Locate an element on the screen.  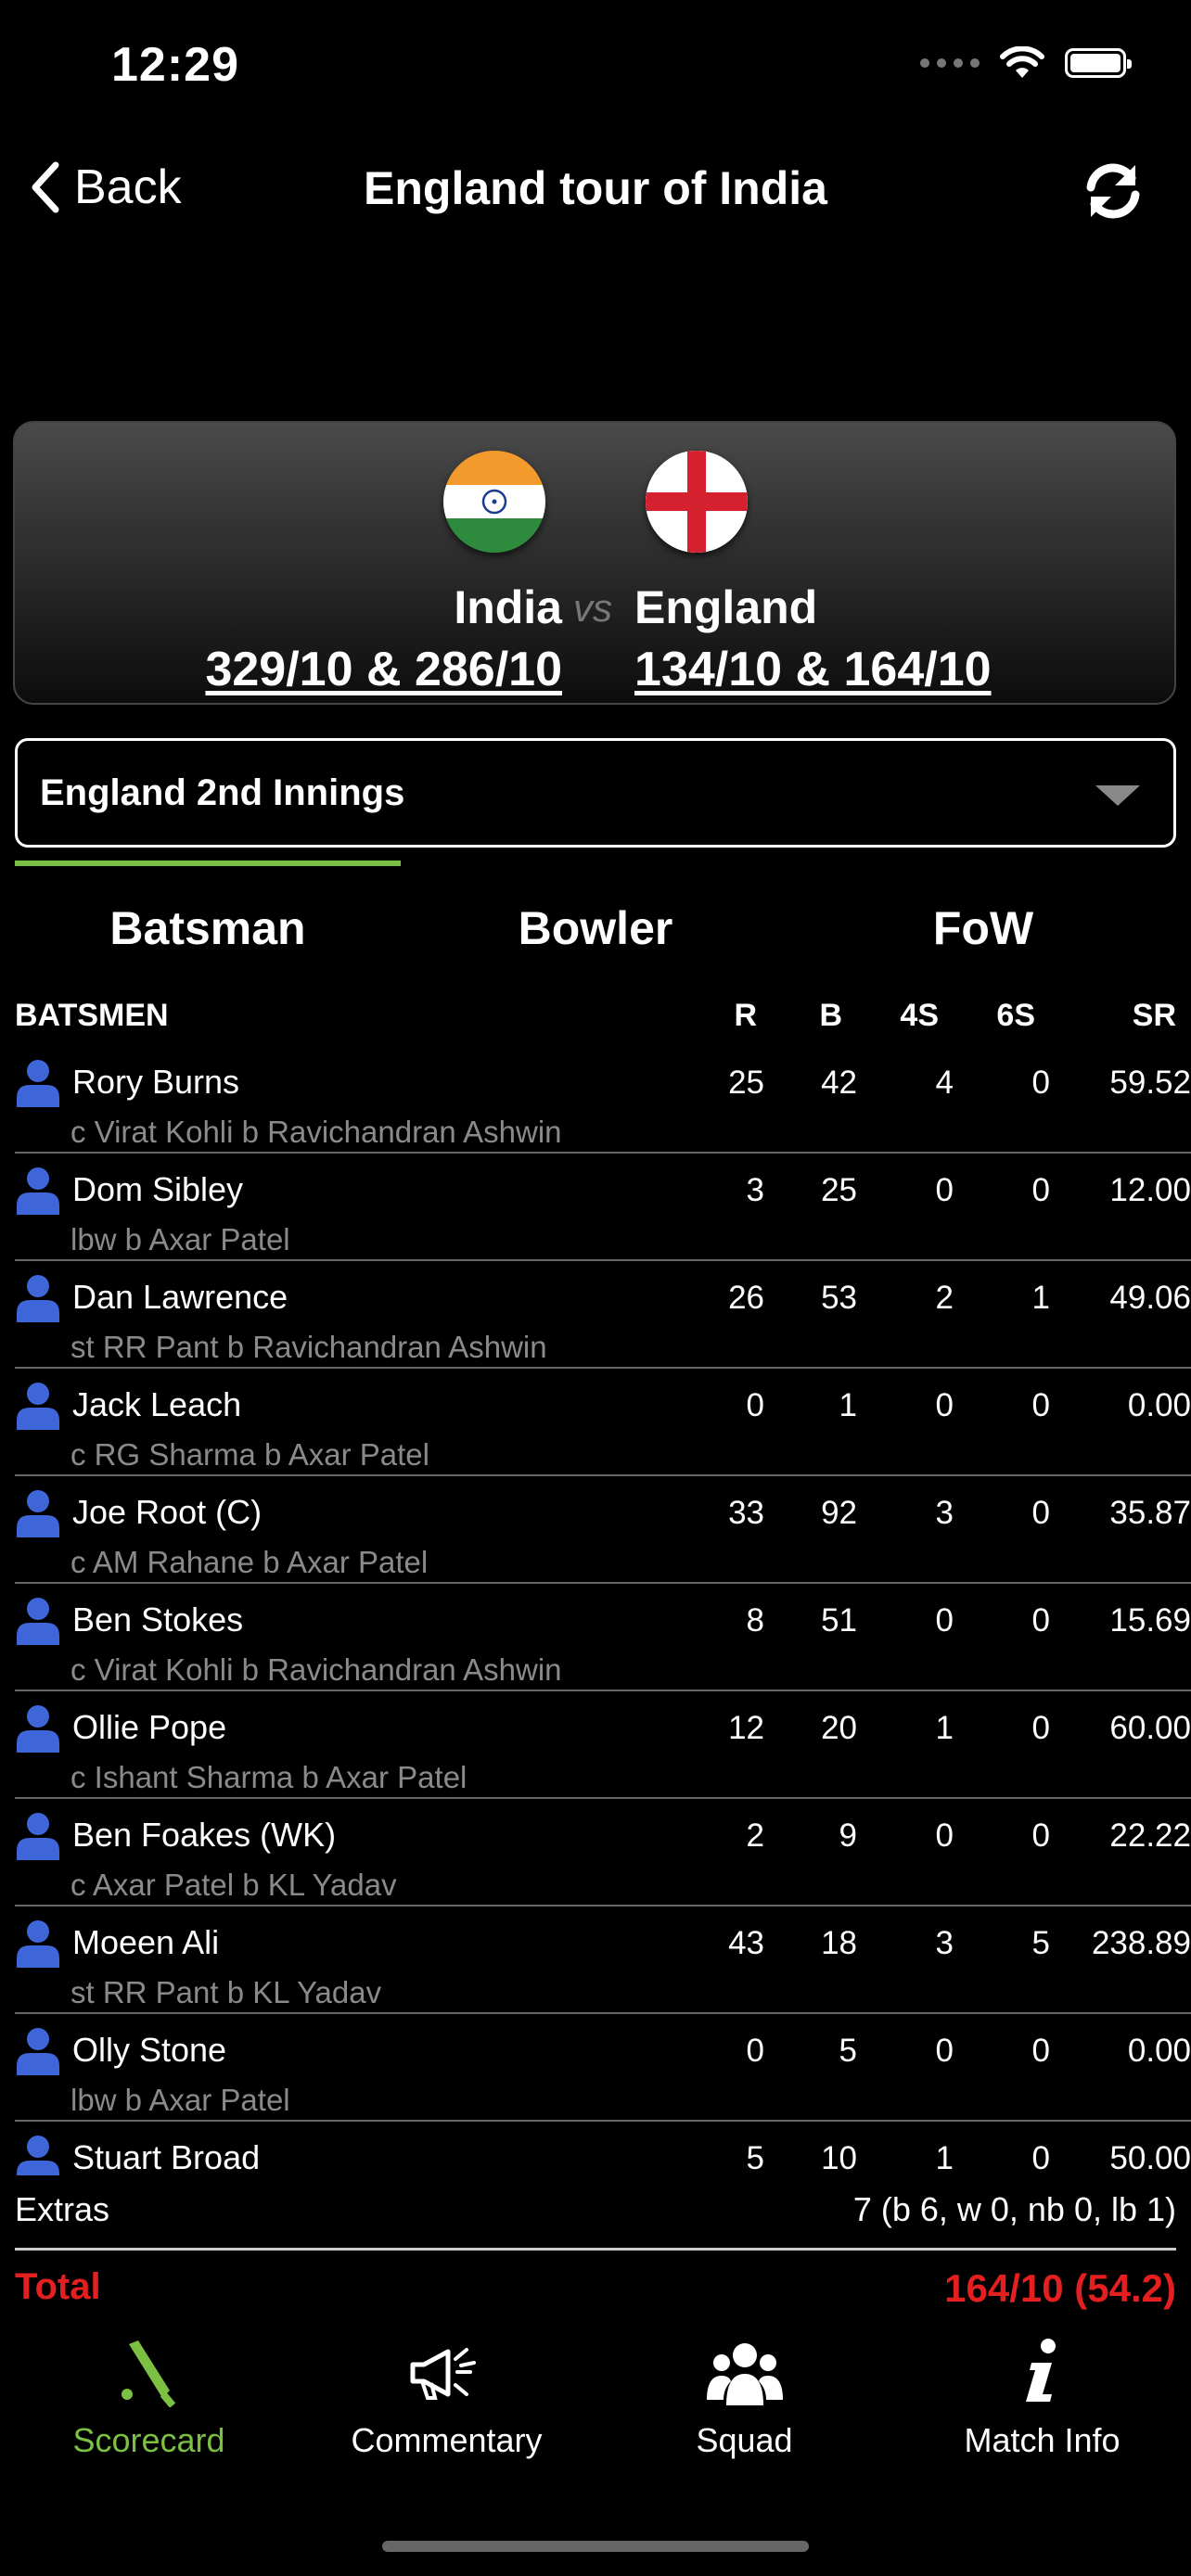
signal-icon is located at coordinates (950, 63).